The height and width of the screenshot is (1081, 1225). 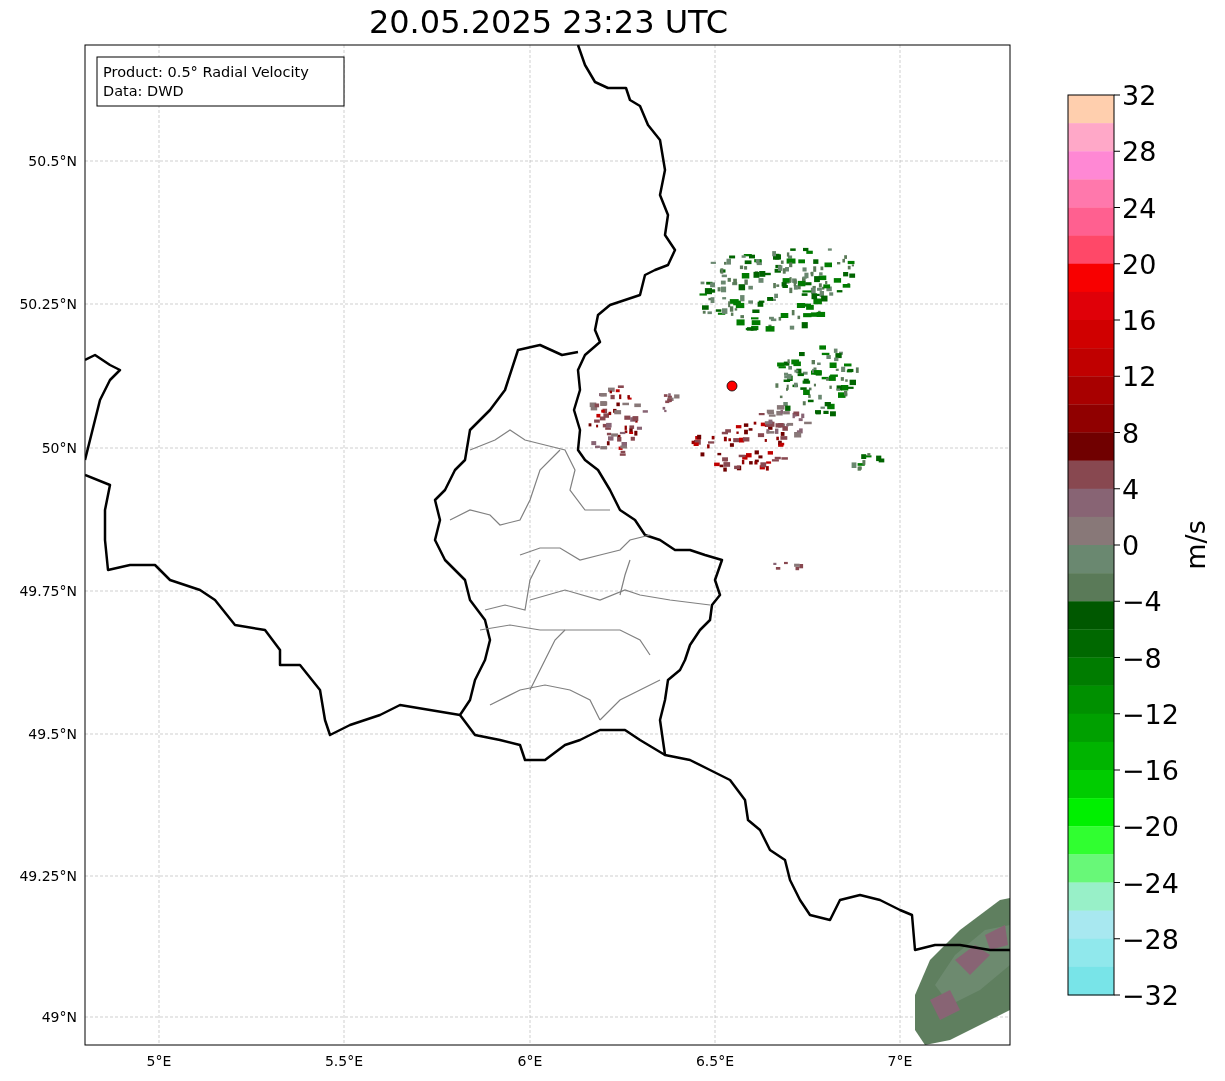 What do you see at coordinates (206, 72) in the screenshot?
I see `info-text: Product: 0.5° Radial Velocity` at bounding box center [206, 72].